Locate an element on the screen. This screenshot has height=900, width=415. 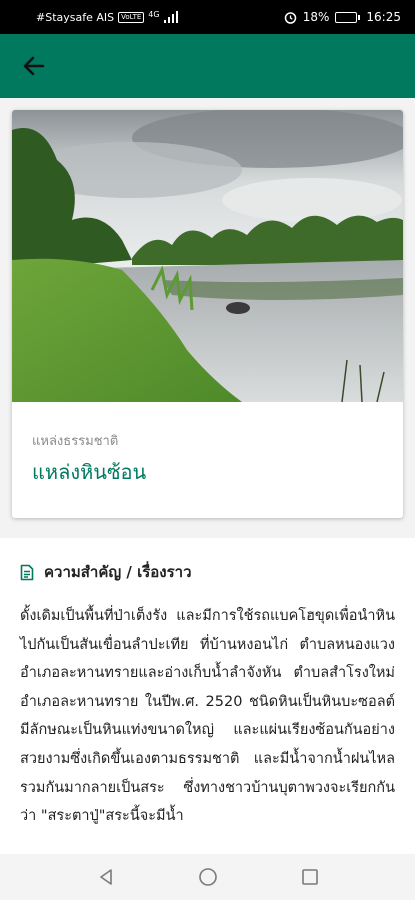
signal-icon is located at coordinates (170, 17).